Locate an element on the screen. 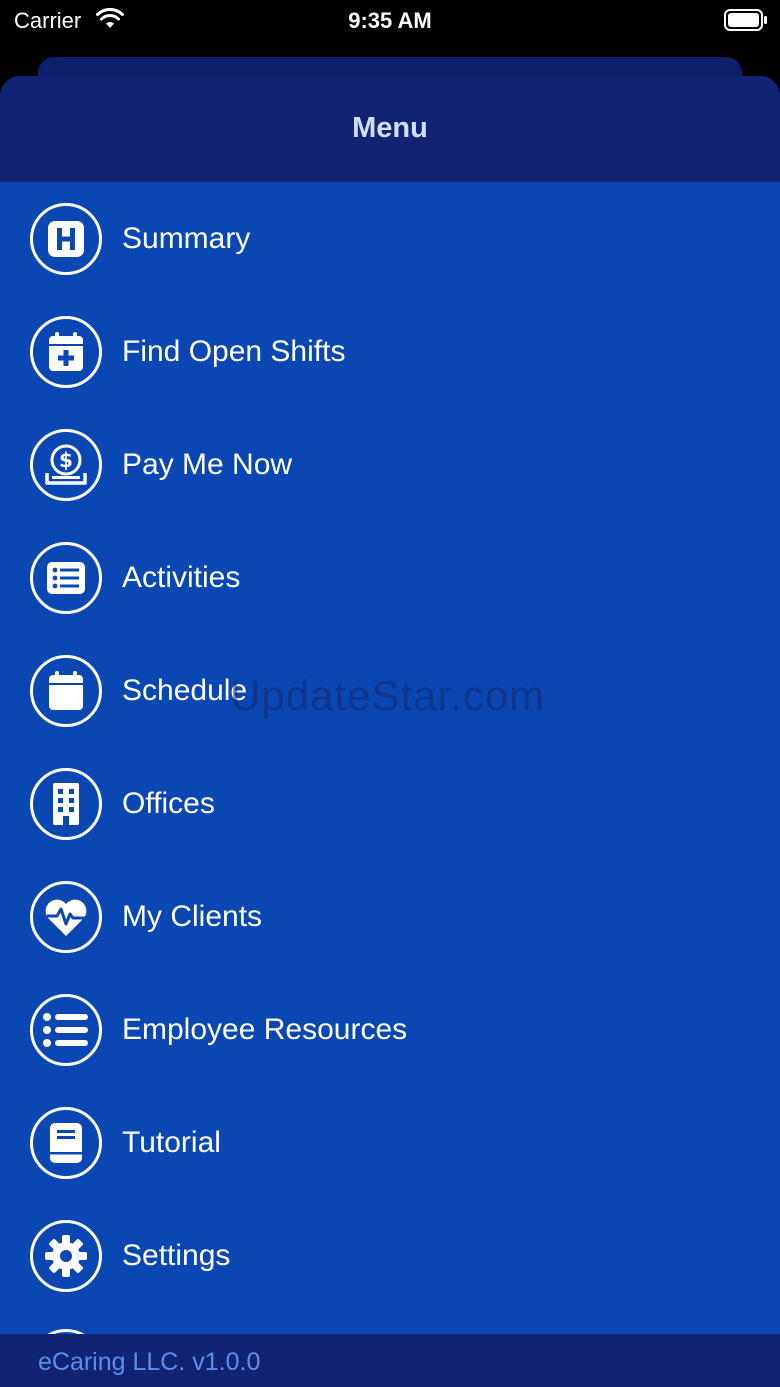 This screenshot has width=780, height=1387. menu-item-label: Summary is located at coordinates (186, 238).